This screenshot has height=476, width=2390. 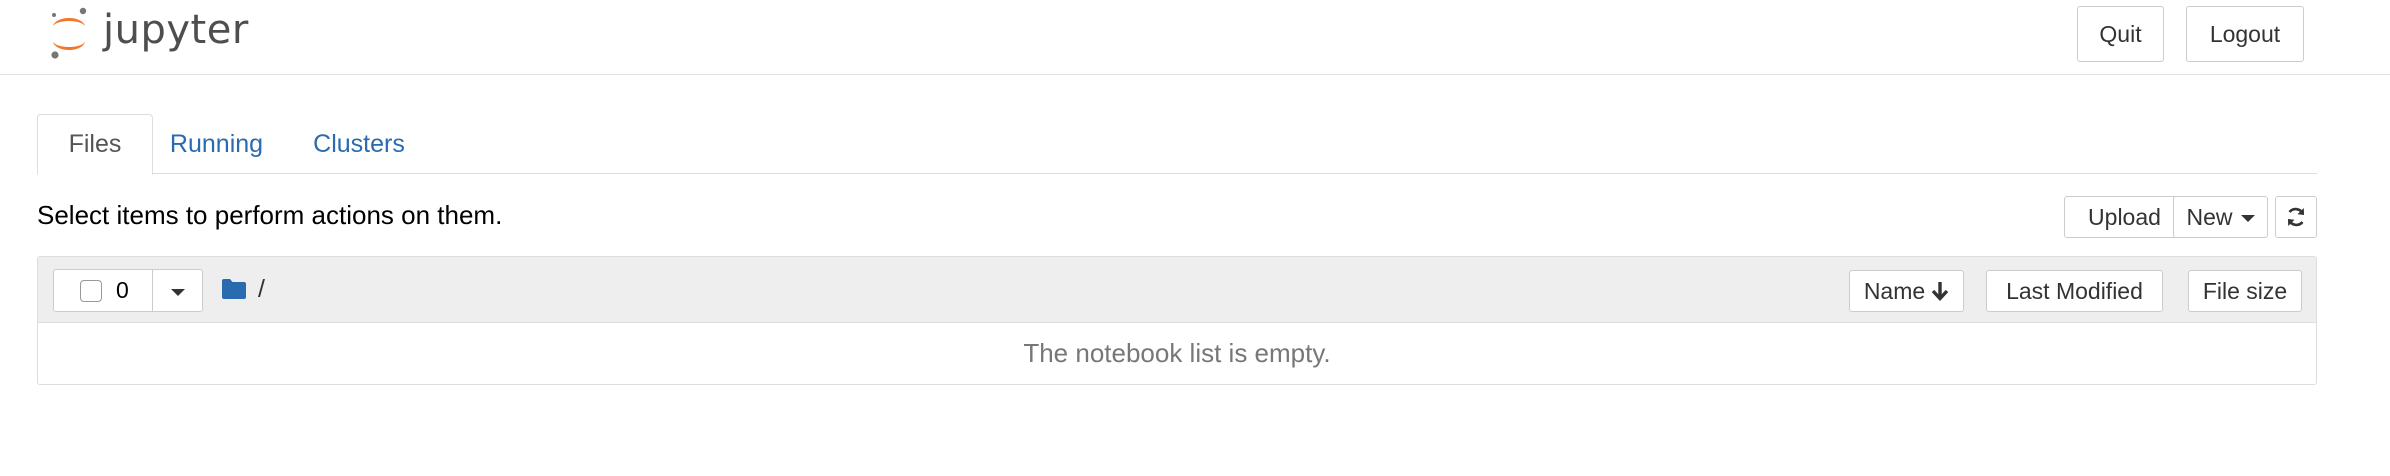 I want to click on tab-running: Running, so click(x=216, y=144).